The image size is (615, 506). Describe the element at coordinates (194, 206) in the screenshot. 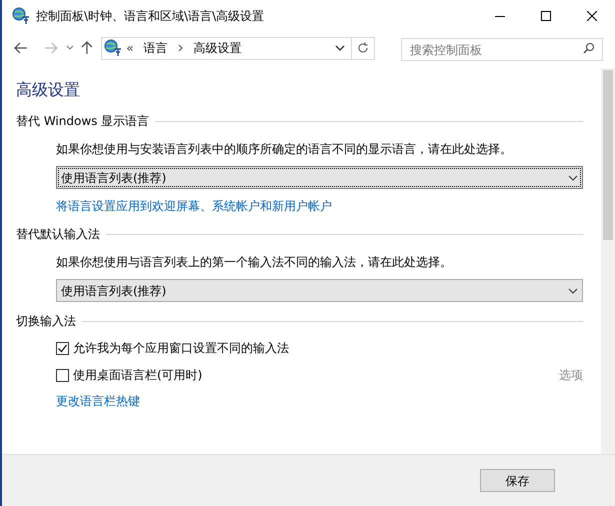

I see `settings-link: 将语言设置应用到欢迎屏幕、系统帐户和新用户帐户` at that location.